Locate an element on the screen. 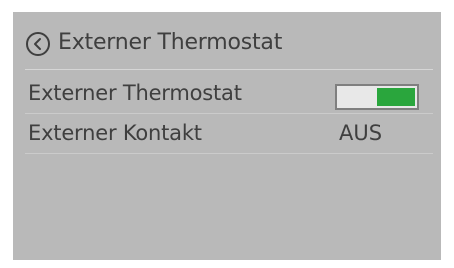 The image size is (454, 268). setting-label-external-contact: Externer Kontakt is located at coordinates (115, 133).